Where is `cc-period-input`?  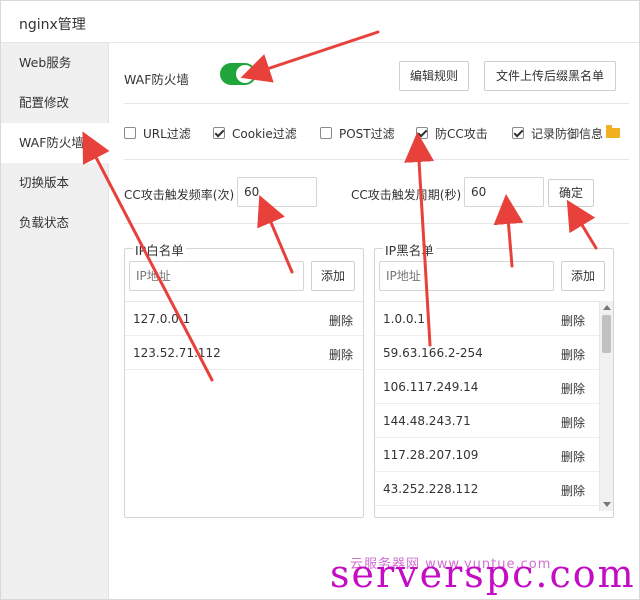
cc-period-input is located at coordinates (504, 192).